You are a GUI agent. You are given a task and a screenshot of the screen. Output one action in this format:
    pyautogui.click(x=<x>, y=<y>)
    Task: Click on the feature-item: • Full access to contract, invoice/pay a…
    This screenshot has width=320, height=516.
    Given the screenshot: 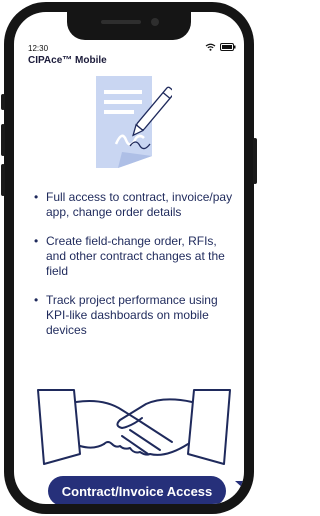 What is the action you would take?
    pyautogui.click(x=136, y=205)
    